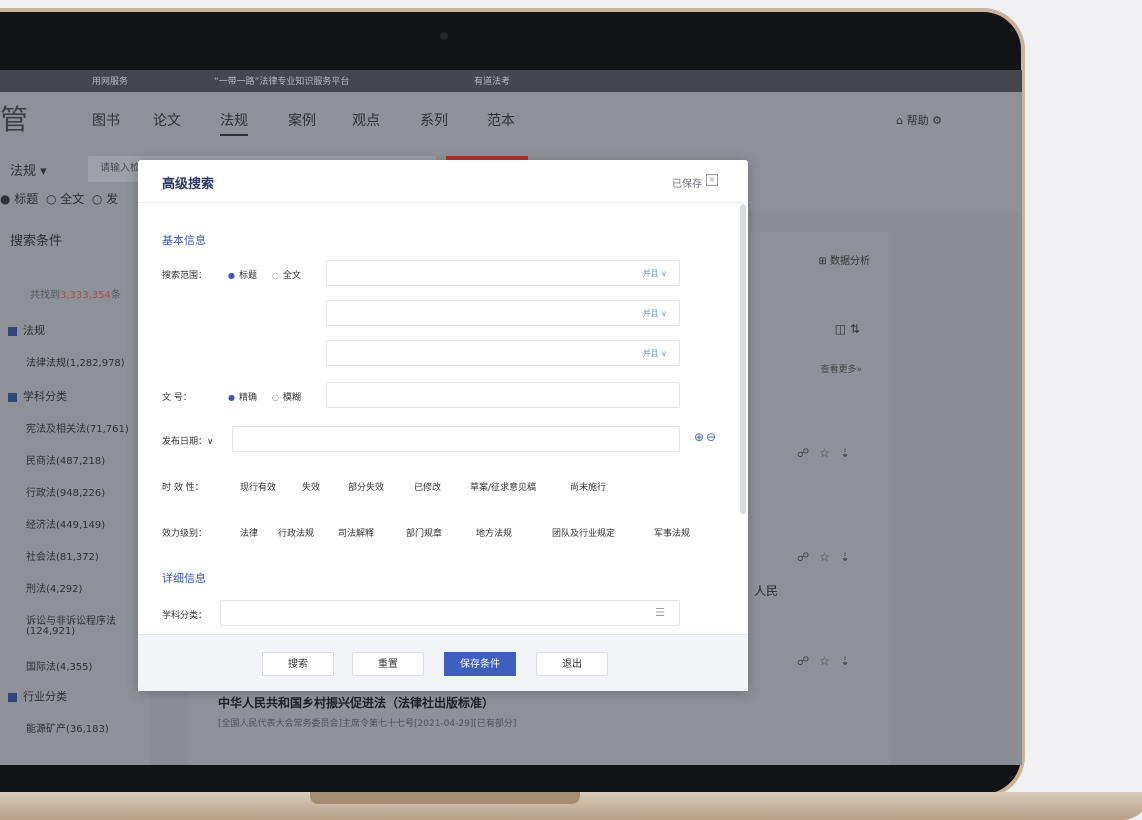 The height and width of the screenshot is (820, 1142). What do you see at coordinates (501, 120) in the screenshot?
I see `nav-item-templates: 范本` at bounding box center [501, 120].